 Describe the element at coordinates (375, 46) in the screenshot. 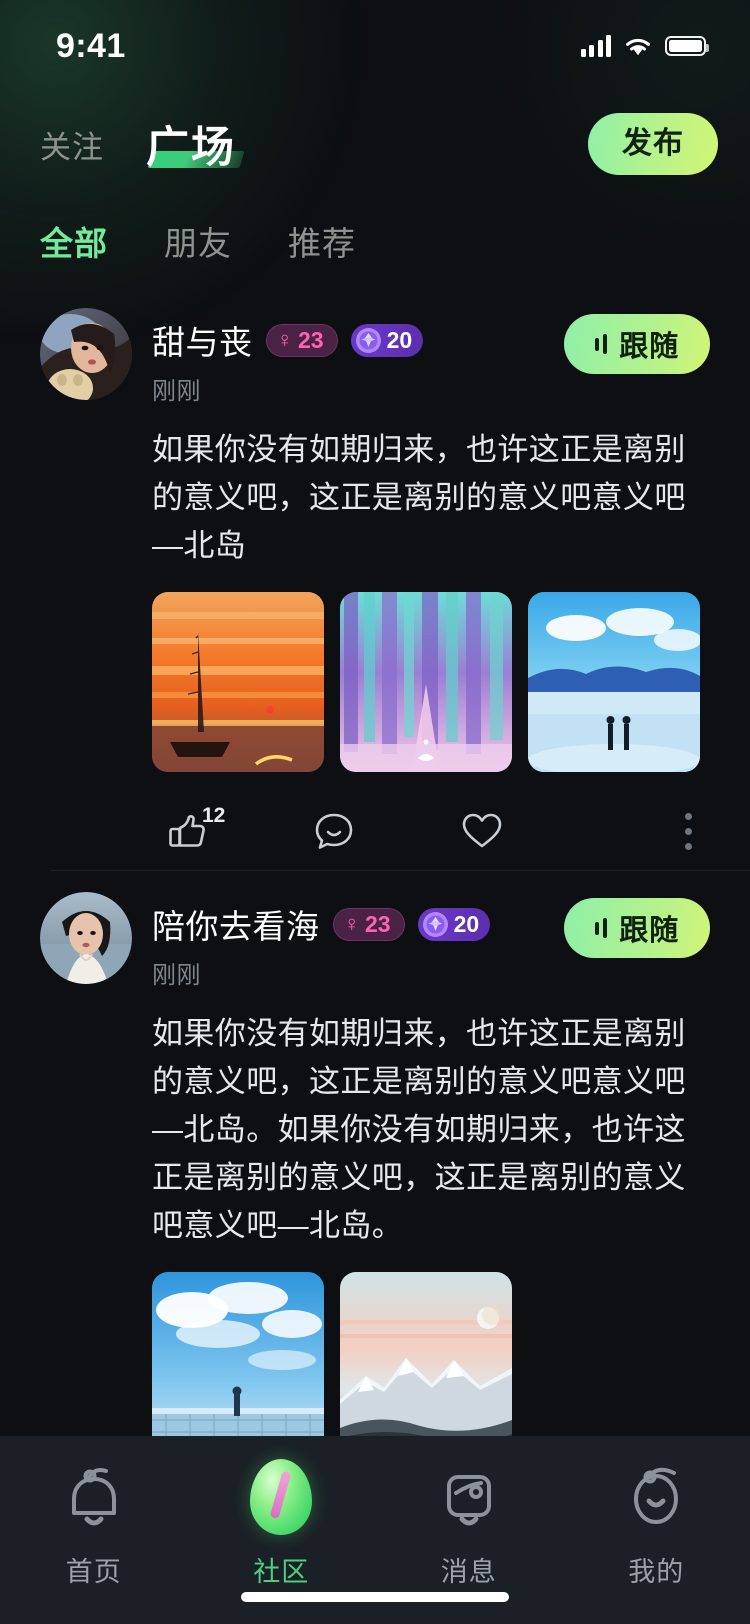

I see `status-bar: 9:41` at that location.